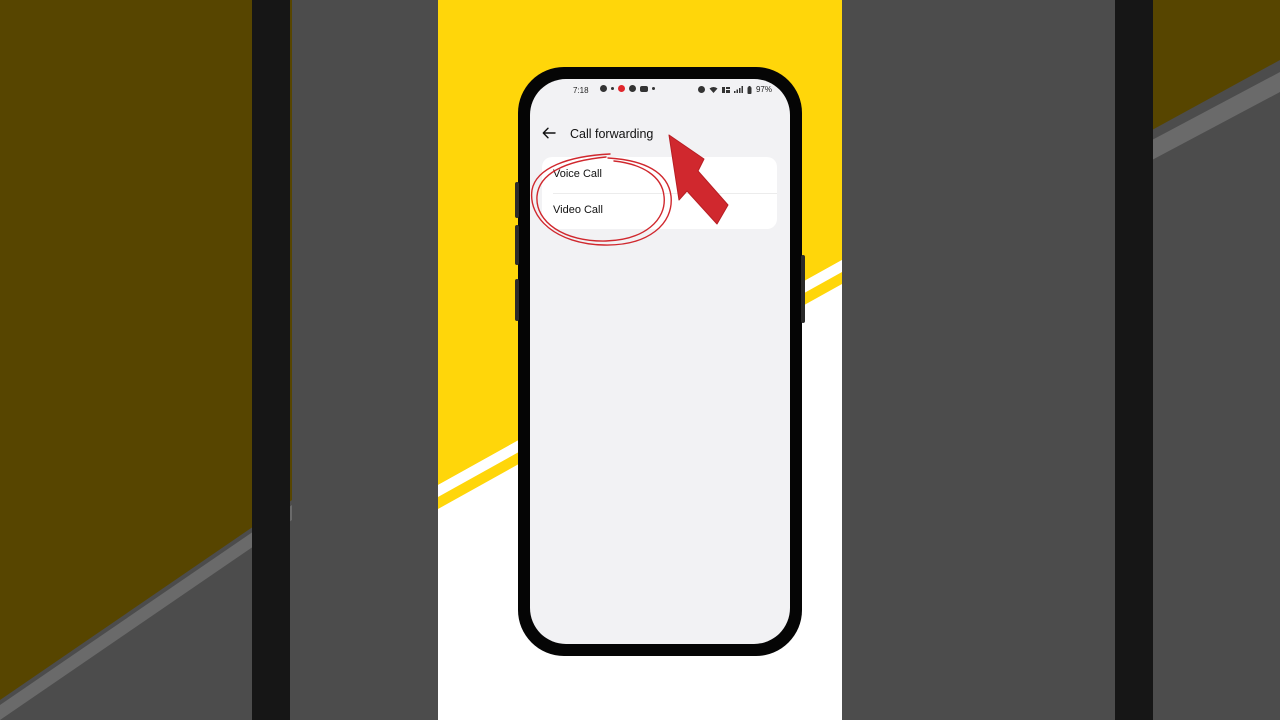 This screenshot has width=1280, height=720. I want to click on battery-icon, so click(749, 89).